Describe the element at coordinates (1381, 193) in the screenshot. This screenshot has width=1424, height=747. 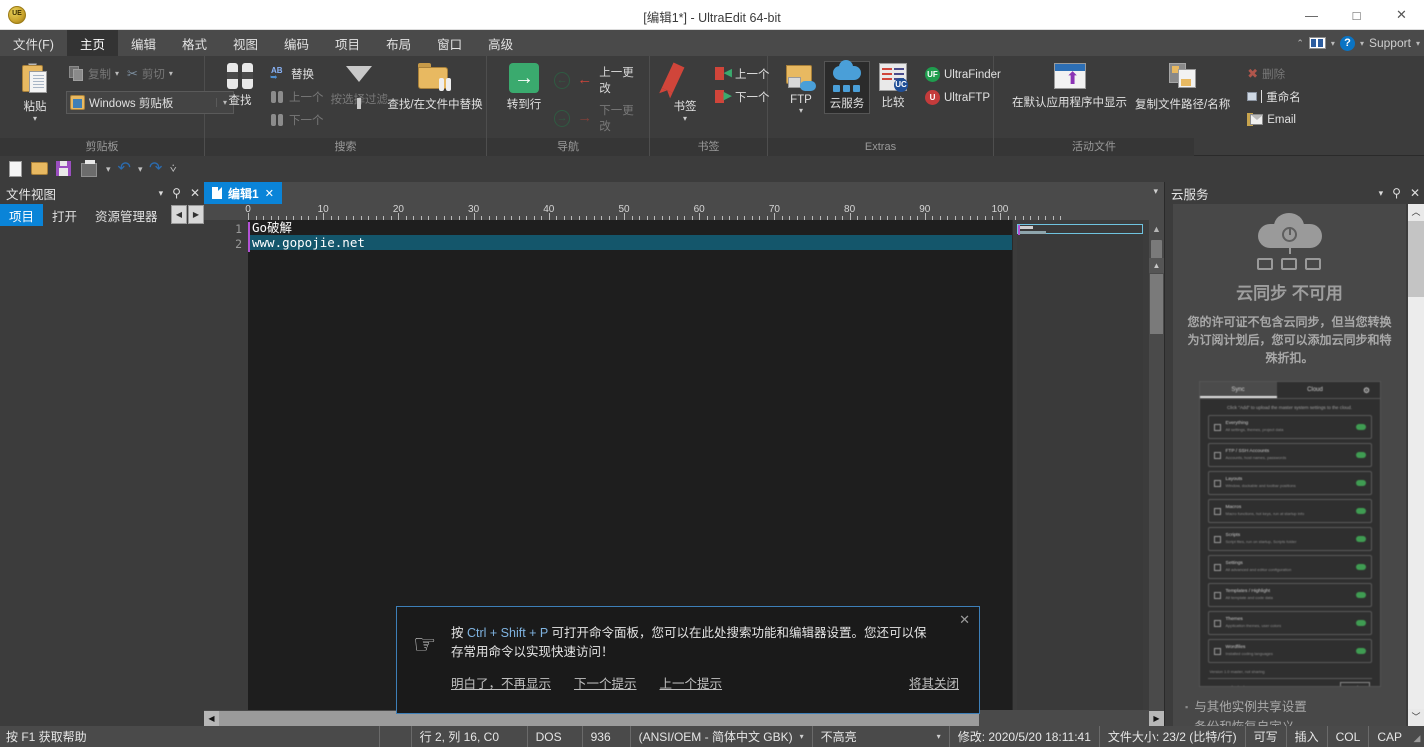
I see `cloud-panel-menu-icon: ▾` at that location.